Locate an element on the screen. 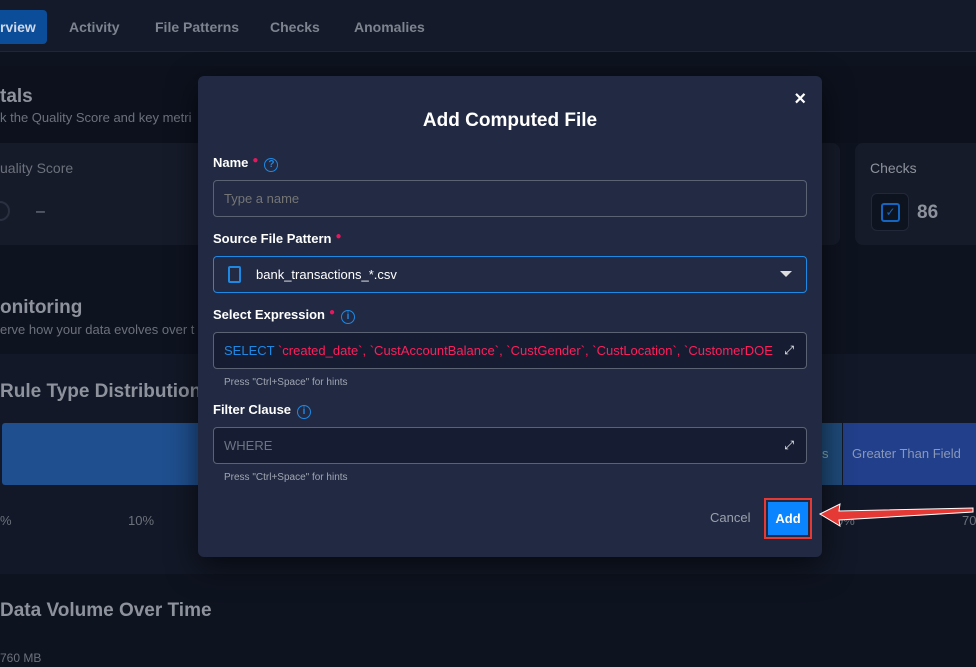 Image resolution: width=976 pixels, height=667 pixels. filter-clause-editor: WHERE ⤢ is located at coordinates (510, 445).